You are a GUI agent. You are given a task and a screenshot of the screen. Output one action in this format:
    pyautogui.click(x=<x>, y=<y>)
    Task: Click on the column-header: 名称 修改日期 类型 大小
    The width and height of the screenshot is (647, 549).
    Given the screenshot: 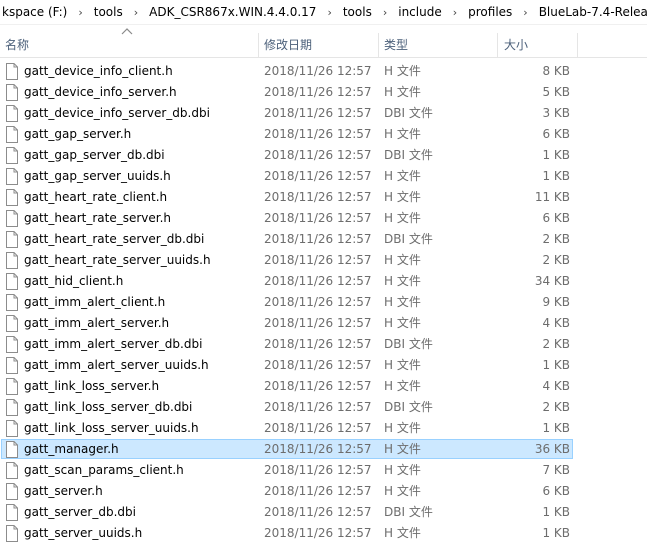 What is the action you would take?
    pyautogui.click(x=323, y=45)
    